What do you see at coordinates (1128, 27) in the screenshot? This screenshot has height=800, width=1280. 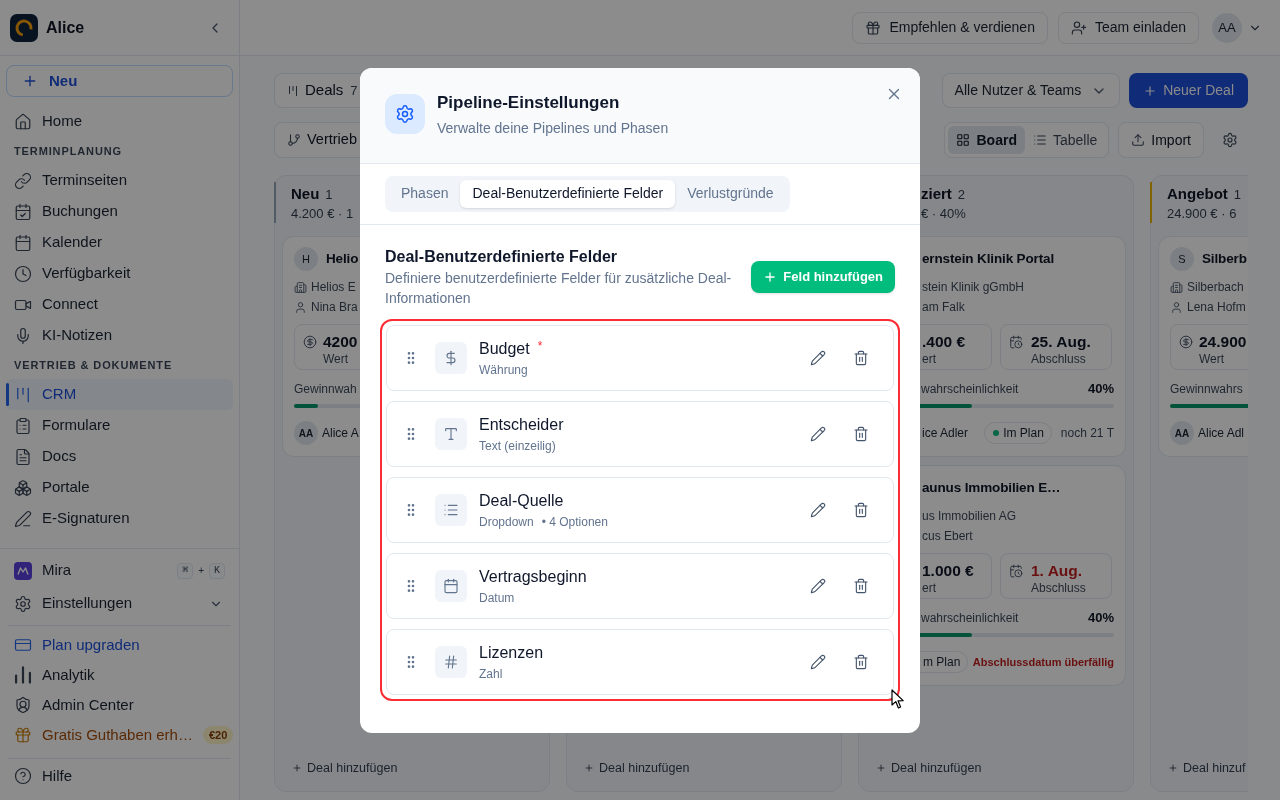 I see `invite-button: Team einladen` at bounding box center [1128, 27].